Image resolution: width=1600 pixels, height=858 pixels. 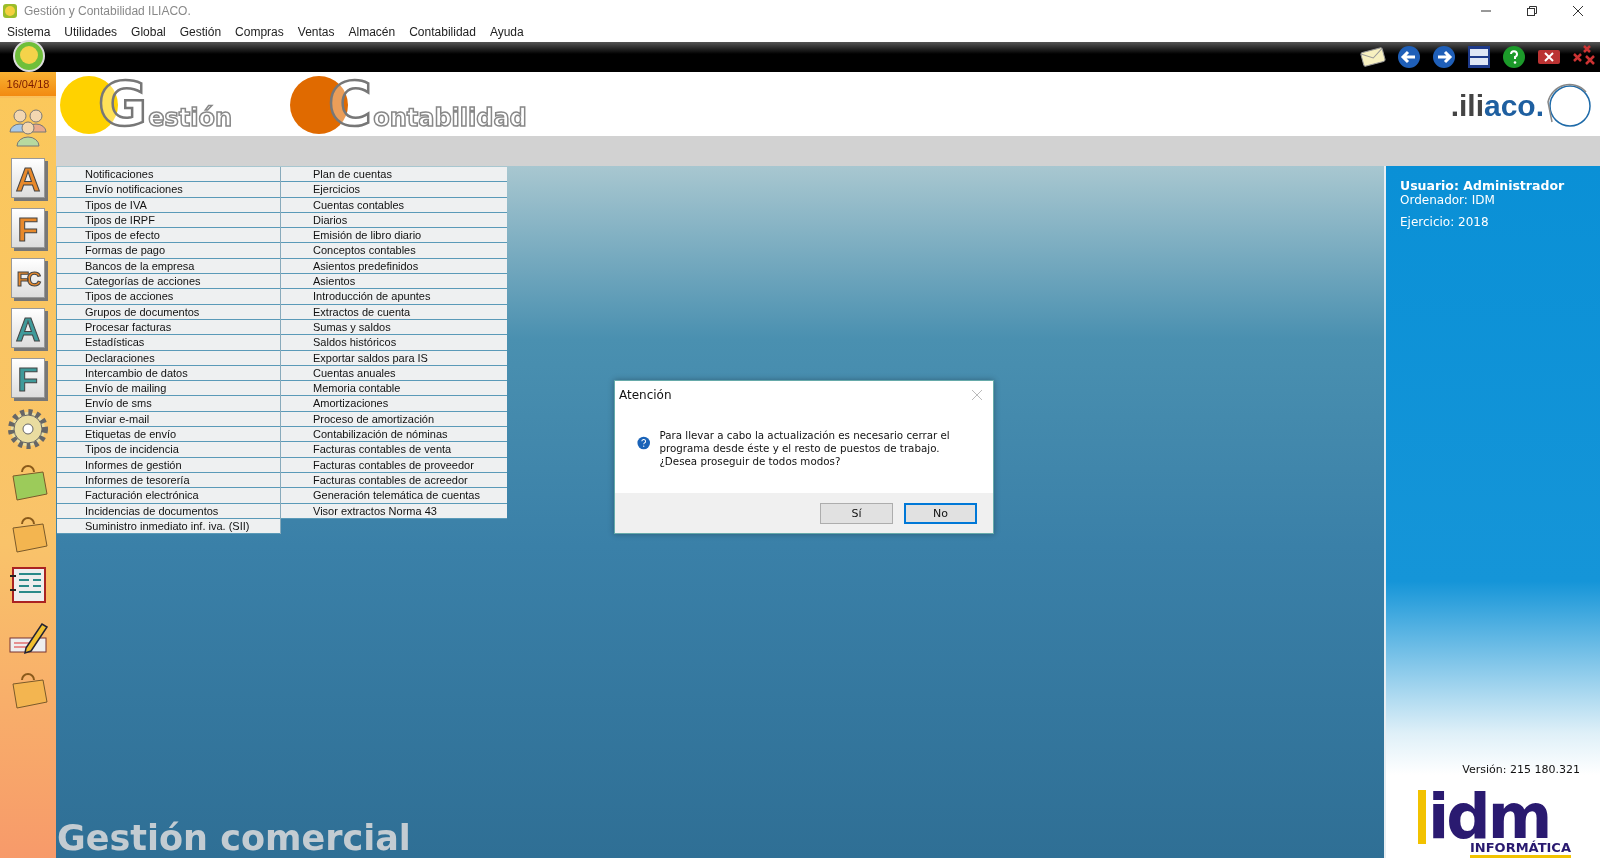 What do you see at coordinates (1445, 222) in the screenshot?
I see `year-label: Ejercicio: 2018` at bounding box center [1445, 222].